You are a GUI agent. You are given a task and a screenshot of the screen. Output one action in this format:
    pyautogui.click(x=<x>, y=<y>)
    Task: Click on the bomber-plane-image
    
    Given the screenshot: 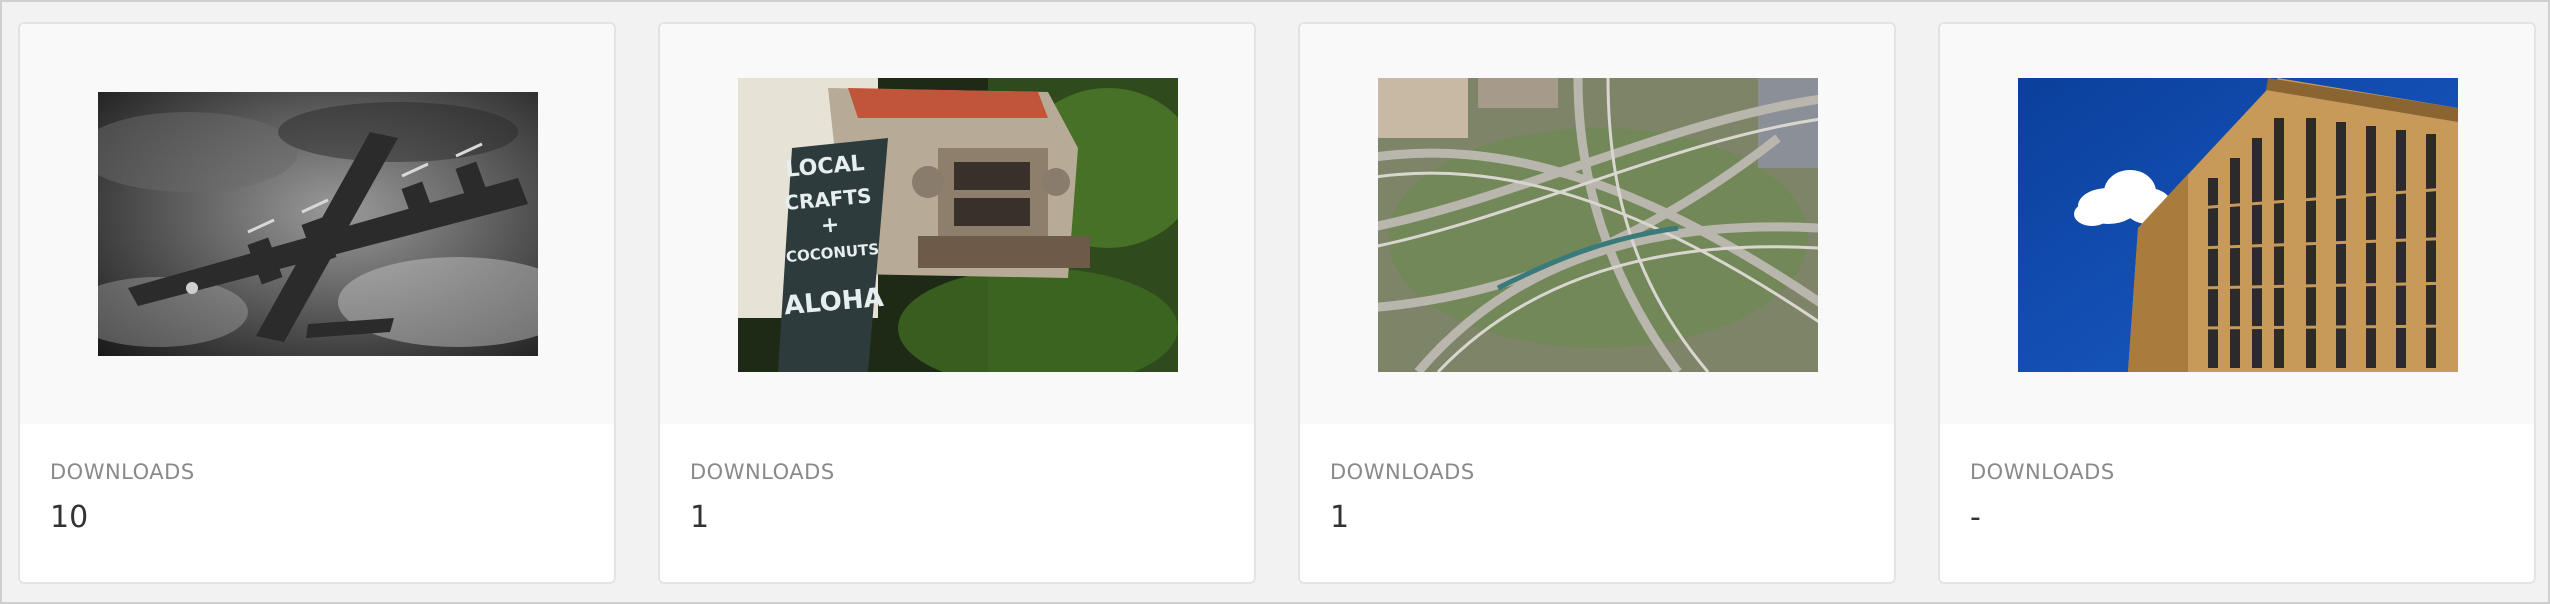 What is the action you would take?
    pyautogui.click(x=318, y=224)
    